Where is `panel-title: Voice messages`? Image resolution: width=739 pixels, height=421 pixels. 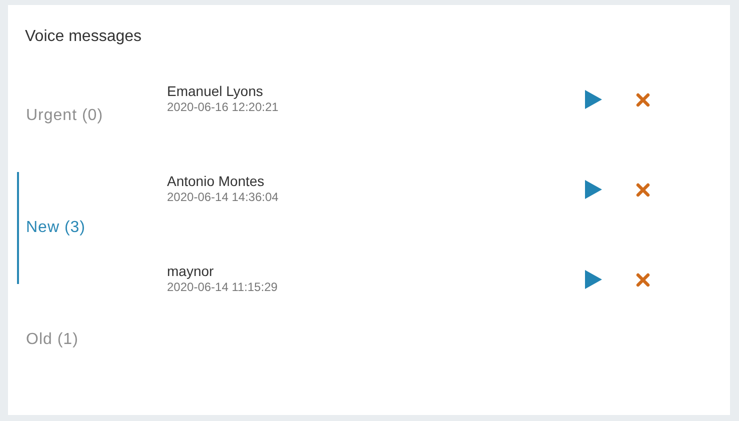
panel-title: Voice messages is located at coordinates (83, 36).